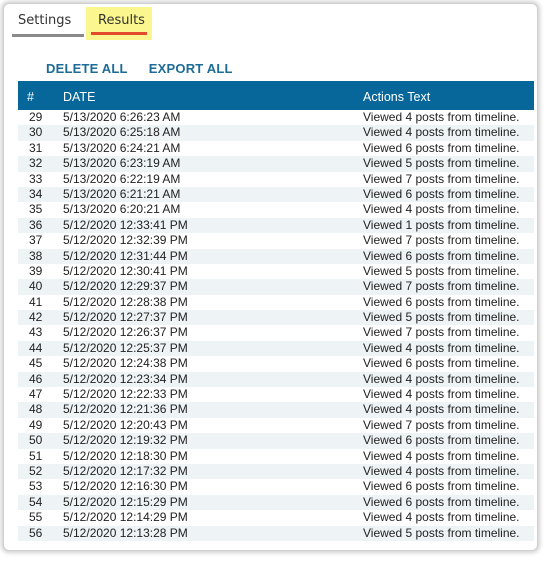 This screenshot has height=566, width=555. Describe the element at coordinates (122, 117) in the screenshot. I see `row-date-cell: 5/13/2020 6:26:23 AM` at that location.